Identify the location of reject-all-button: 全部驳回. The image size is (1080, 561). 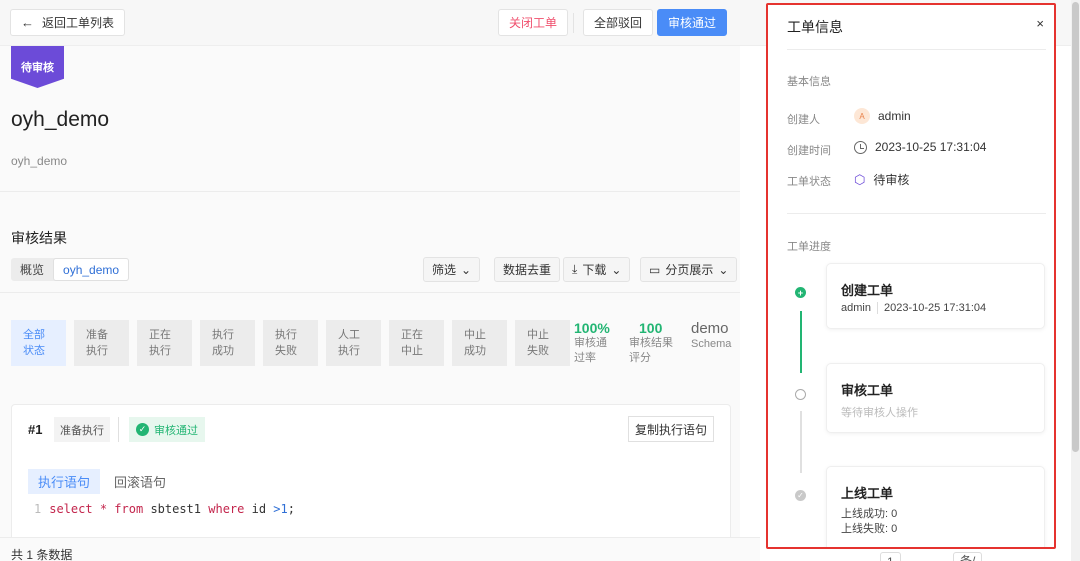
(618, 22).